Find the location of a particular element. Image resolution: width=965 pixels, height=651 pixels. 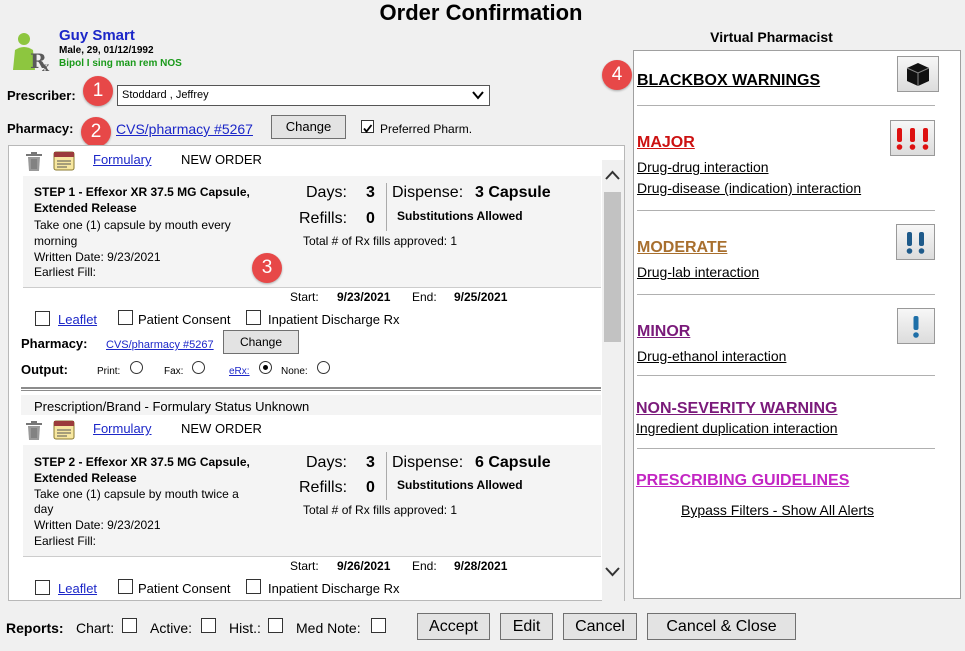

blackbox-icon is located at coordinates (918, 74).